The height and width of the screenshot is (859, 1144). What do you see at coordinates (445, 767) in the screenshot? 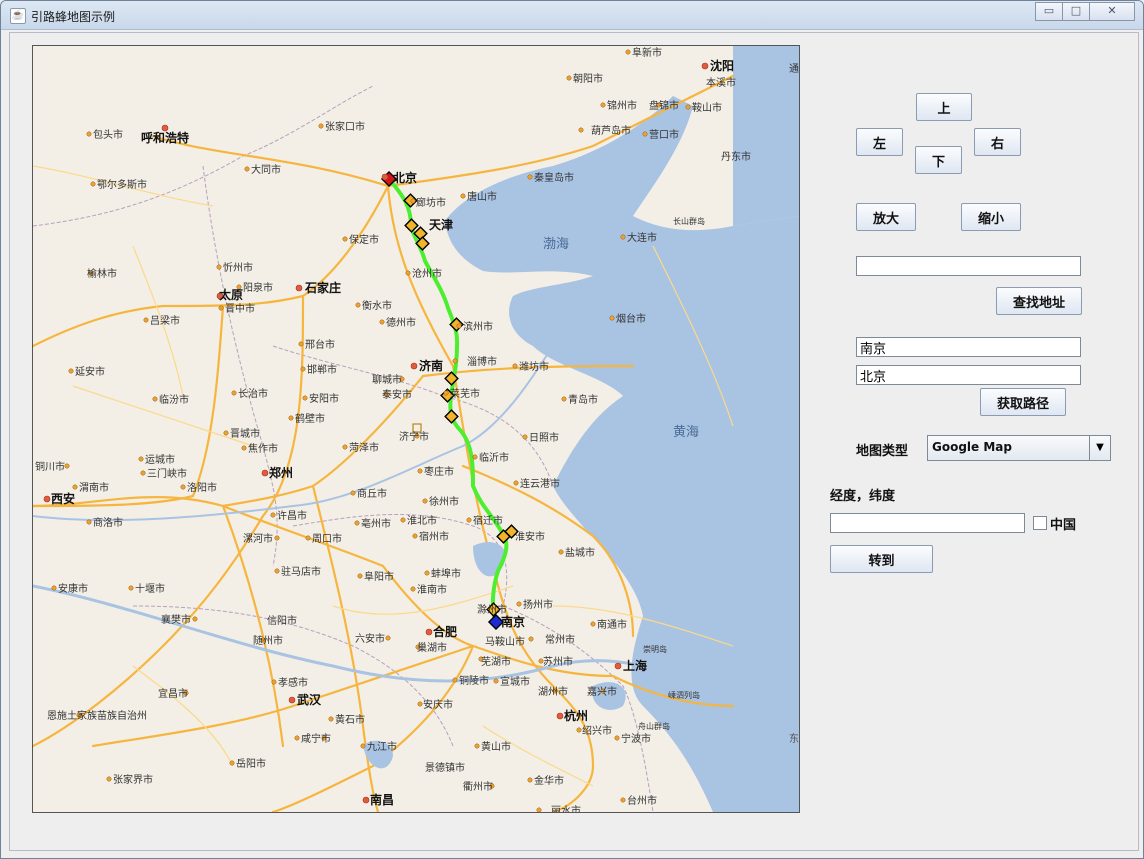
I see `city-label: 景德镇市` at bounding box center [445, 767].